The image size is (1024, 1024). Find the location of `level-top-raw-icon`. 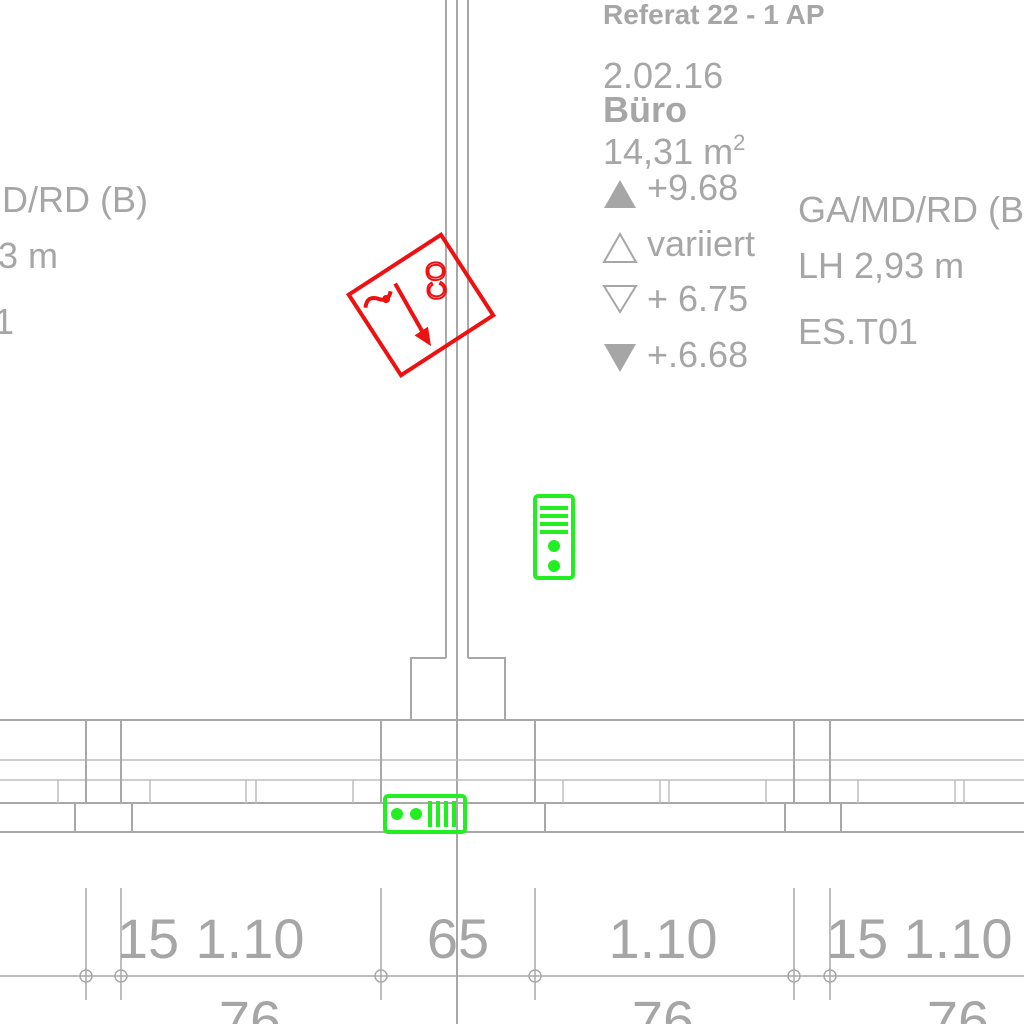

level-top-raw-icon is located at coordinates (620, 194).